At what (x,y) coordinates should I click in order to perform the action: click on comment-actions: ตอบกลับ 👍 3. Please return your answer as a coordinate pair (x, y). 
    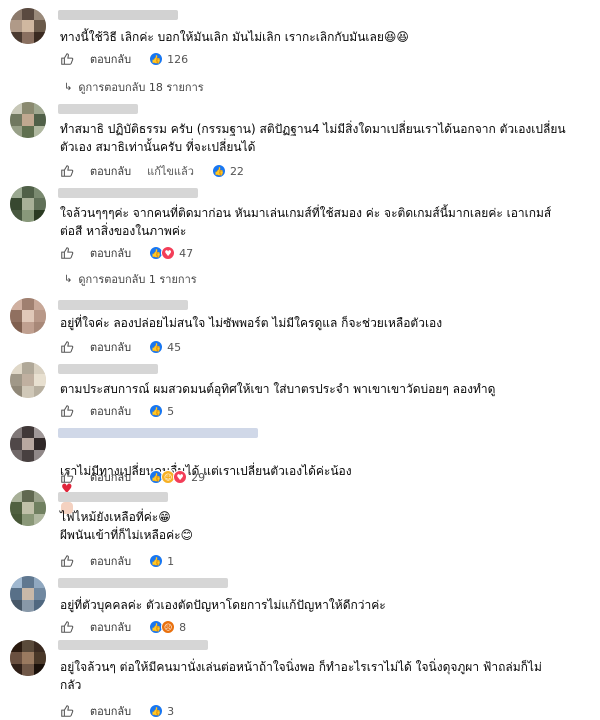
    Looking at the image, I should click on (117, 711).